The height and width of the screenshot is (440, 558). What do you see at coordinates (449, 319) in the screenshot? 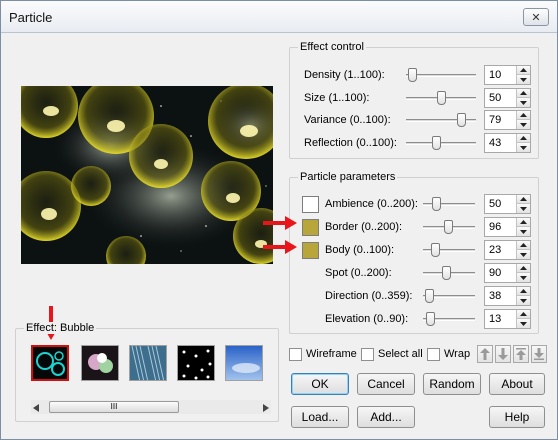
I see `elevation-slider` at bounding box center [449, 319].